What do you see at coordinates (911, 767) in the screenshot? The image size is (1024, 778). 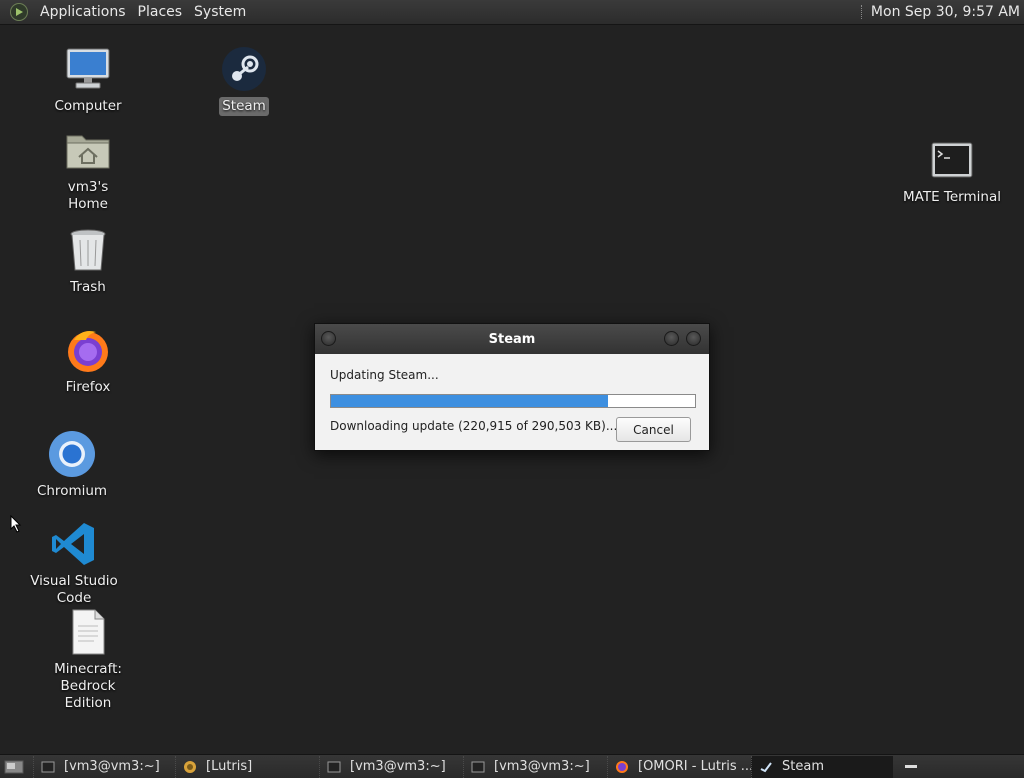 I see `window-list-button` at bounding box center [911, 767].